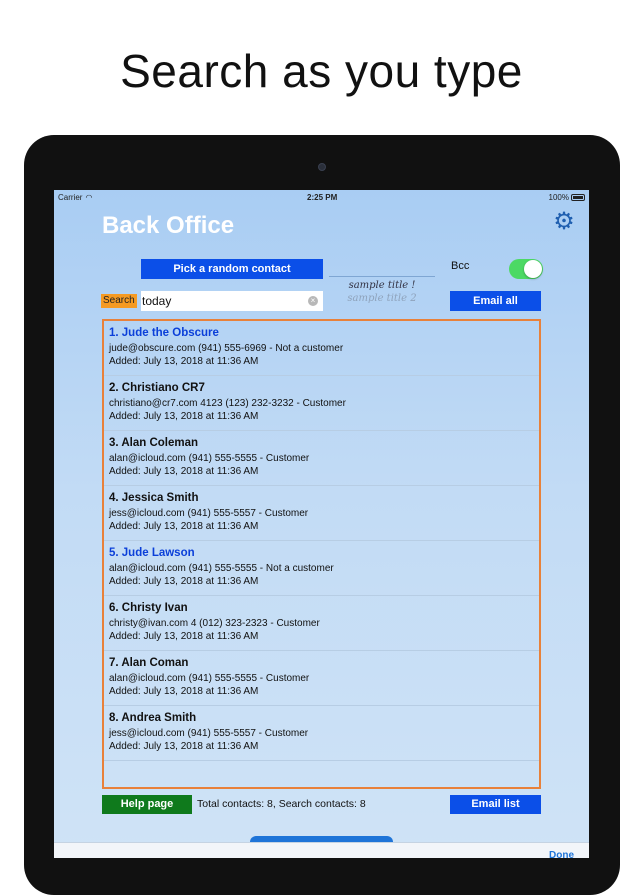  I want to click on headline: Search as you type, so click(321, 71).